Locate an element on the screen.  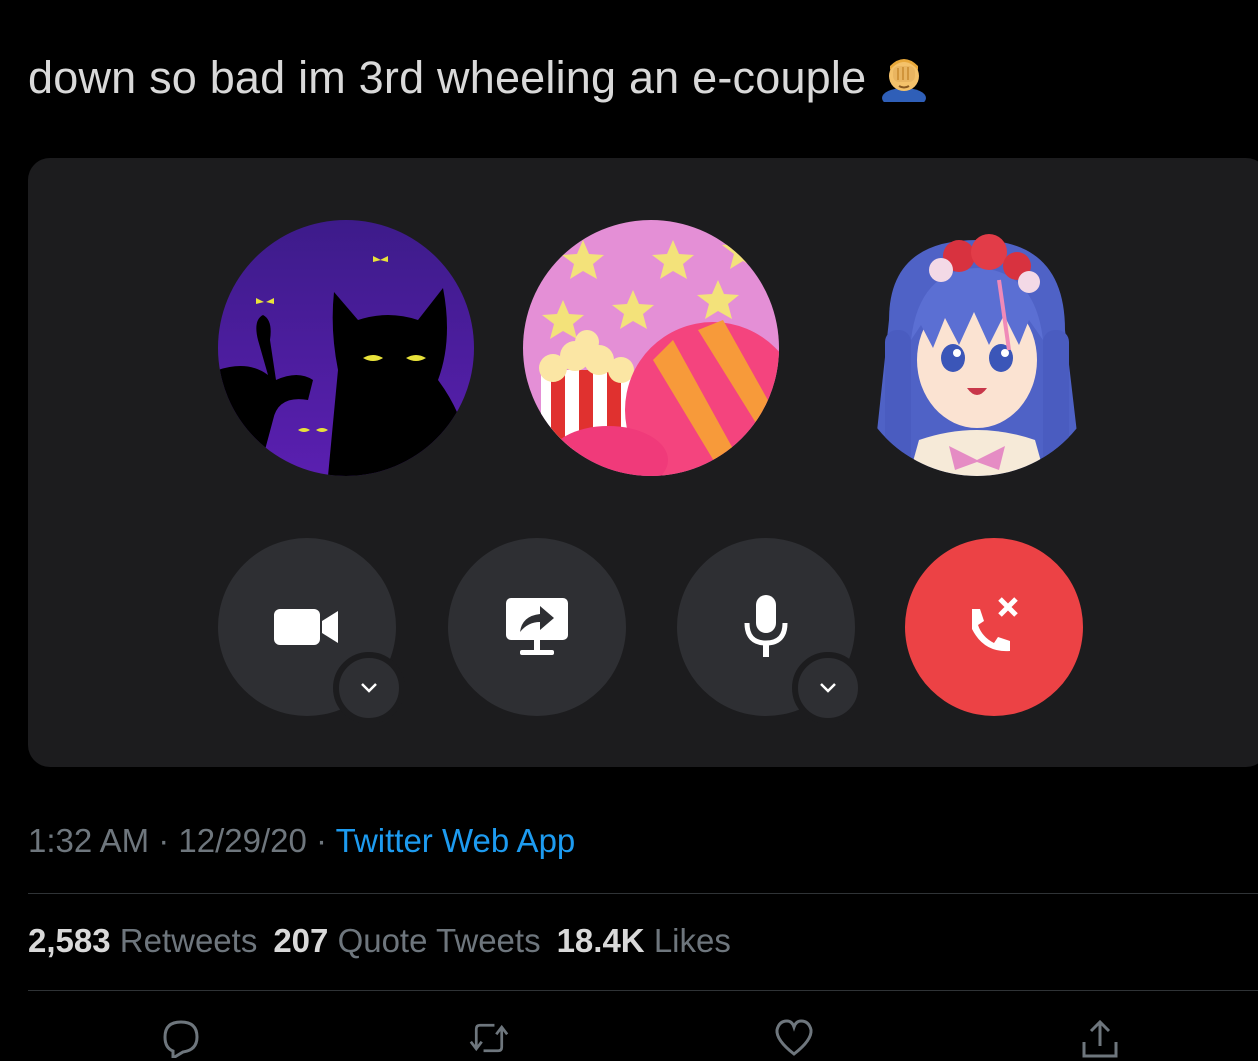
likes-label: Likes is located at coordinates (692, 940).